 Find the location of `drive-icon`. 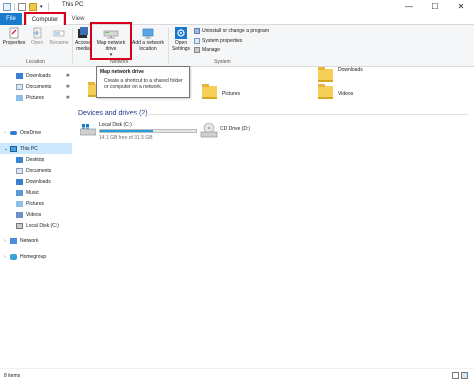

drive-icon is located at coordinates (19, 225).